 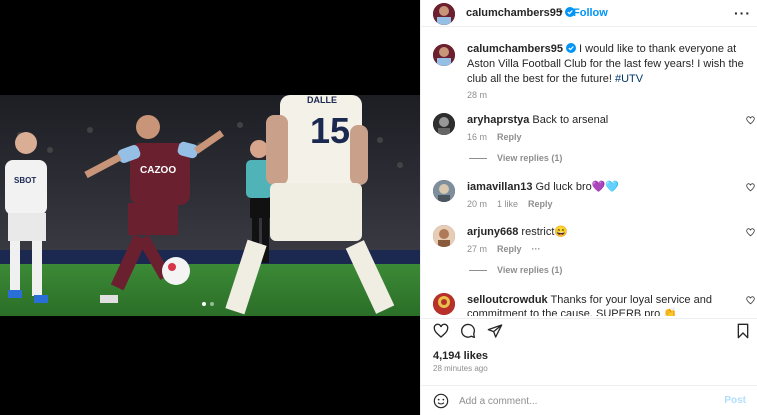 I want to click on caption-time: 28 m, so click(x=477, y=95).